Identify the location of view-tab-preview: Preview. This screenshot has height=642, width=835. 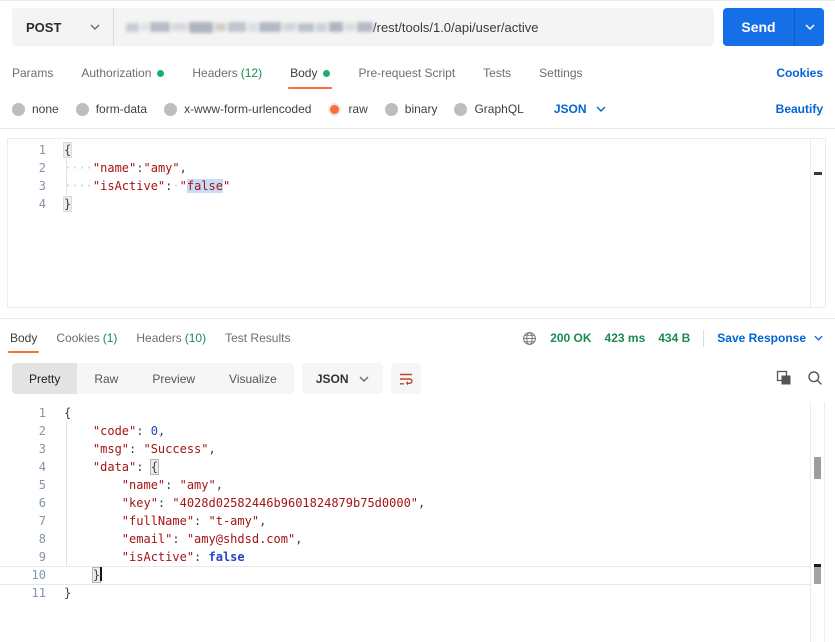
(173, 378).